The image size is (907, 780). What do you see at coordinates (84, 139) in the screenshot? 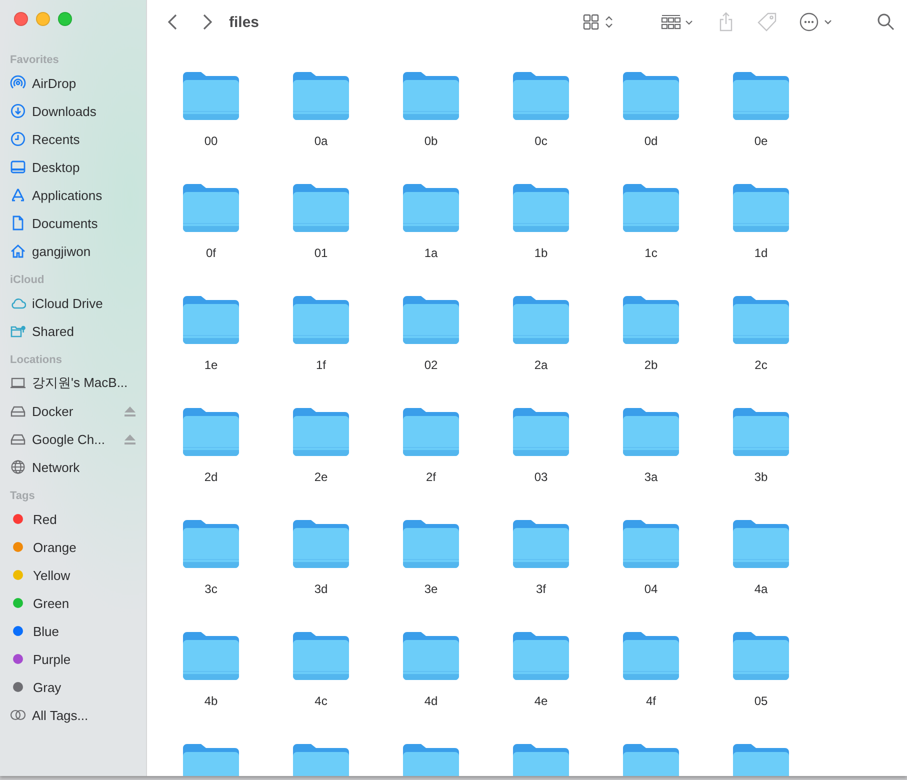
I see `sidebar-item: Recents` at bounding box center [84, 139].